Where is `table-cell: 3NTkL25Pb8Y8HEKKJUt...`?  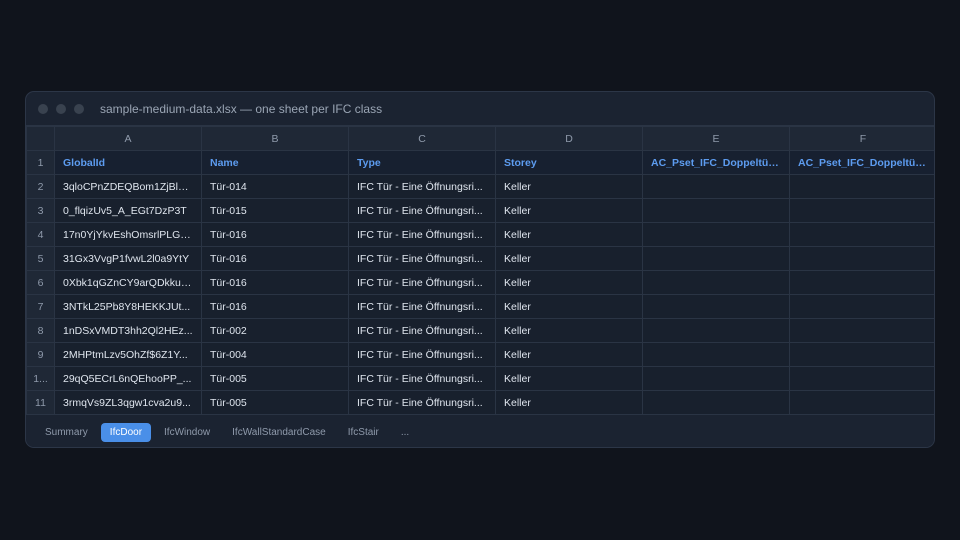
table-cell: 3NTkL25Pb8Y8HEKKJUt... is located at coordinates (128, 306).